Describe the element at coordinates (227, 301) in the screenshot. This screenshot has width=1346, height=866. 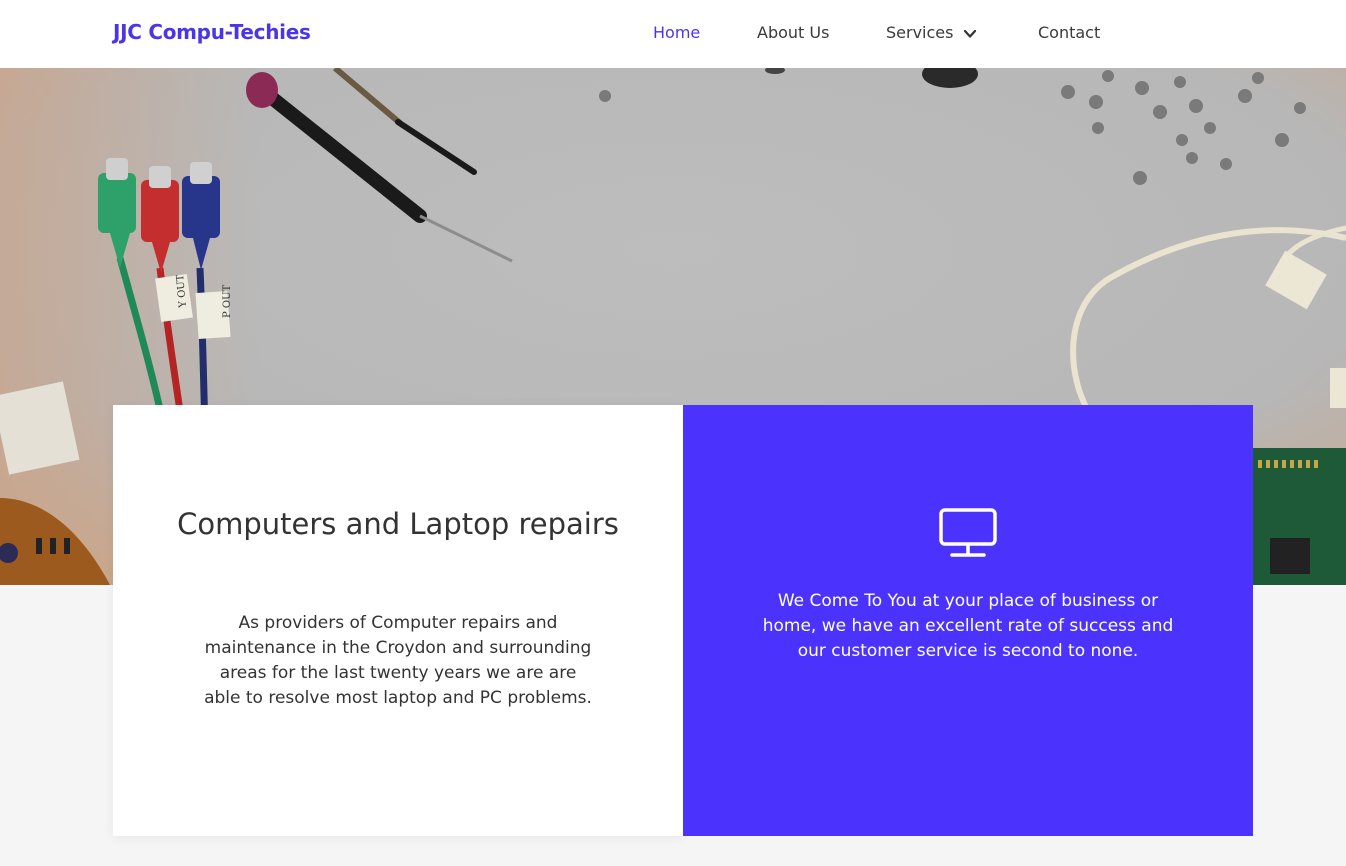
I see `cable-label-p: P OUT` at that location.